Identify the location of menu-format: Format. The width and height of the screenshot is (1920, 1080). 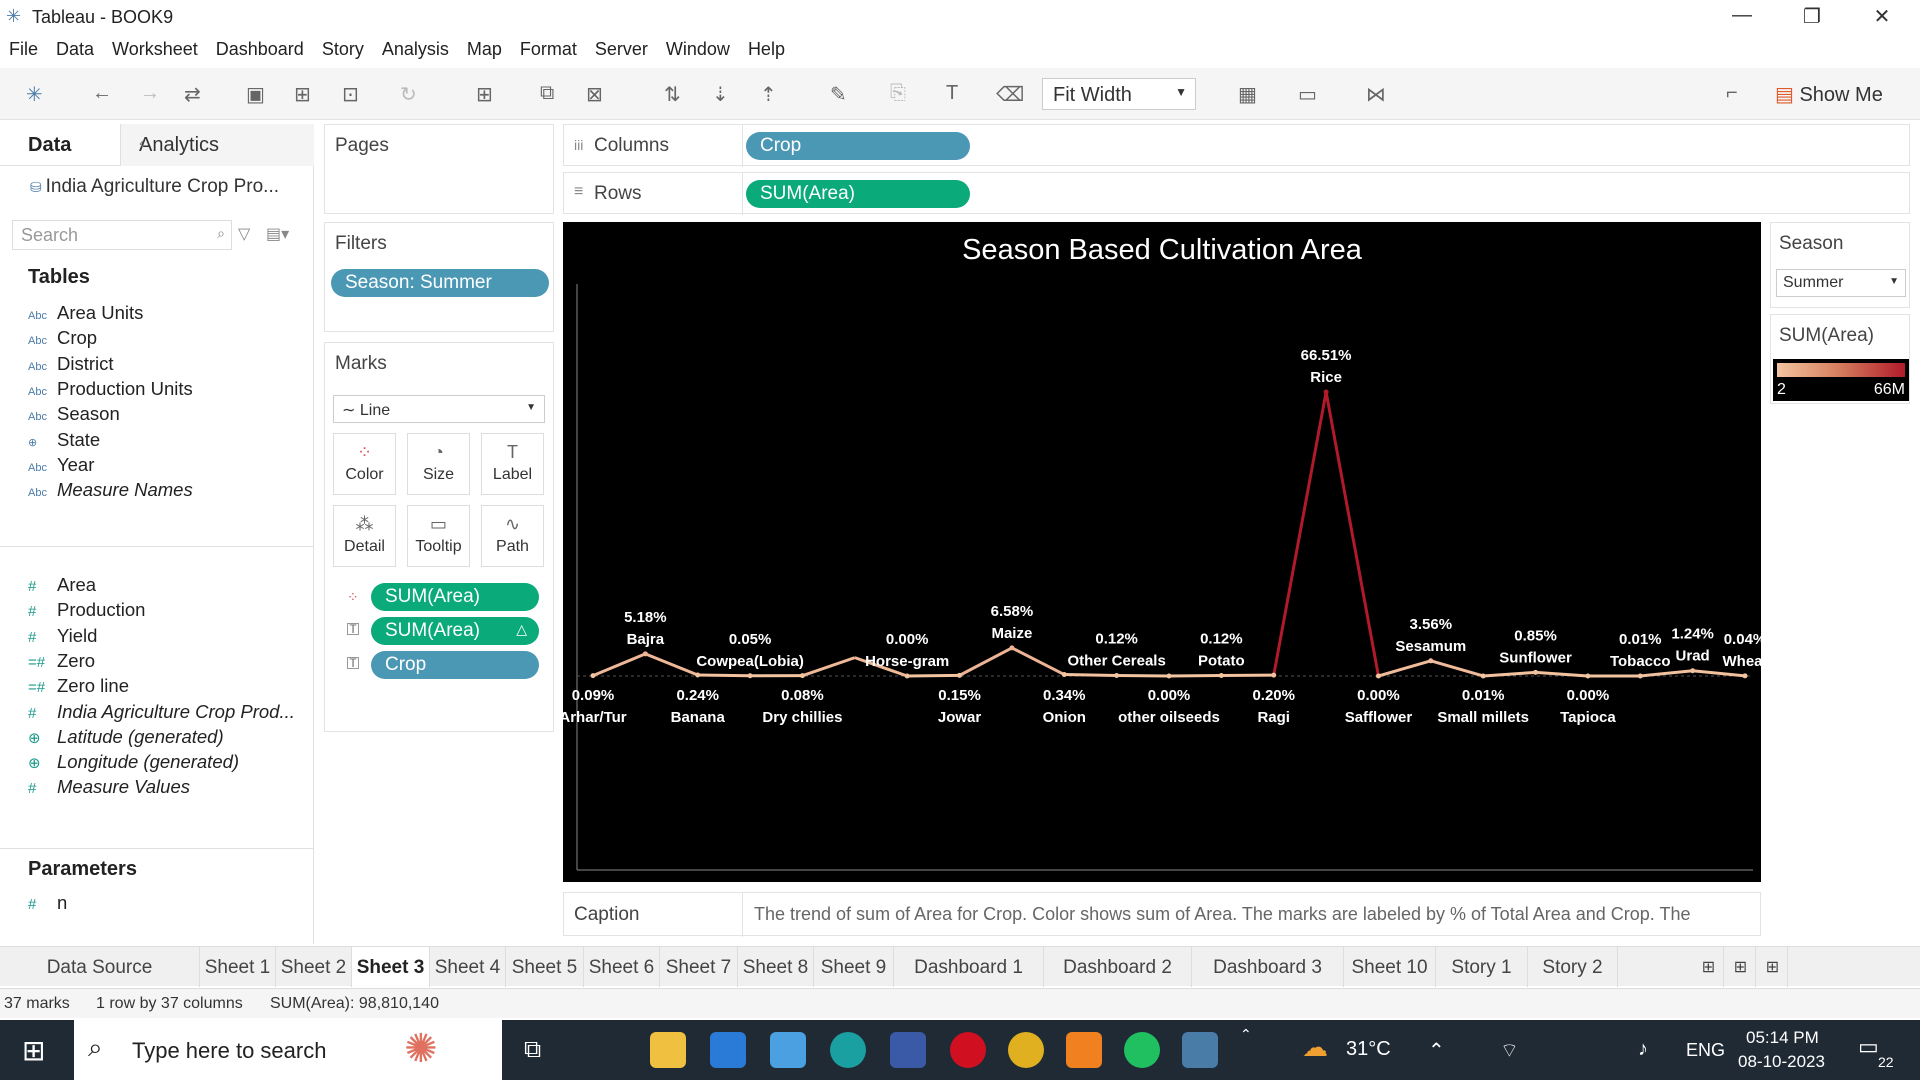
(548, 49).